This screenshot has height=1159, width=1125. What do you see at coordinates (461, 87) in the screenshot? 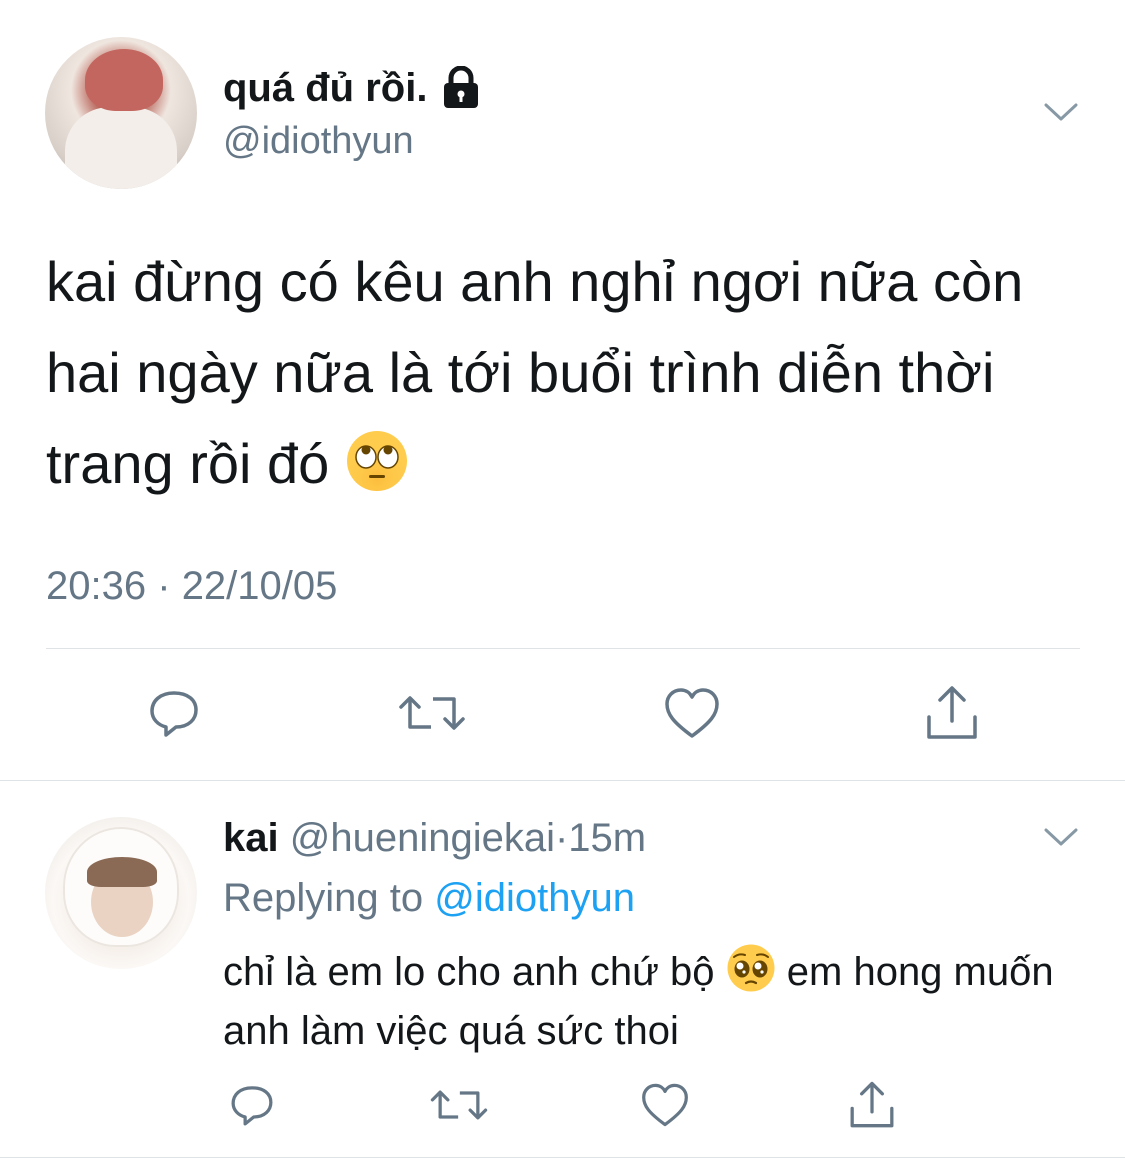
I see `lock-icon` at bounding box center [461, 87].